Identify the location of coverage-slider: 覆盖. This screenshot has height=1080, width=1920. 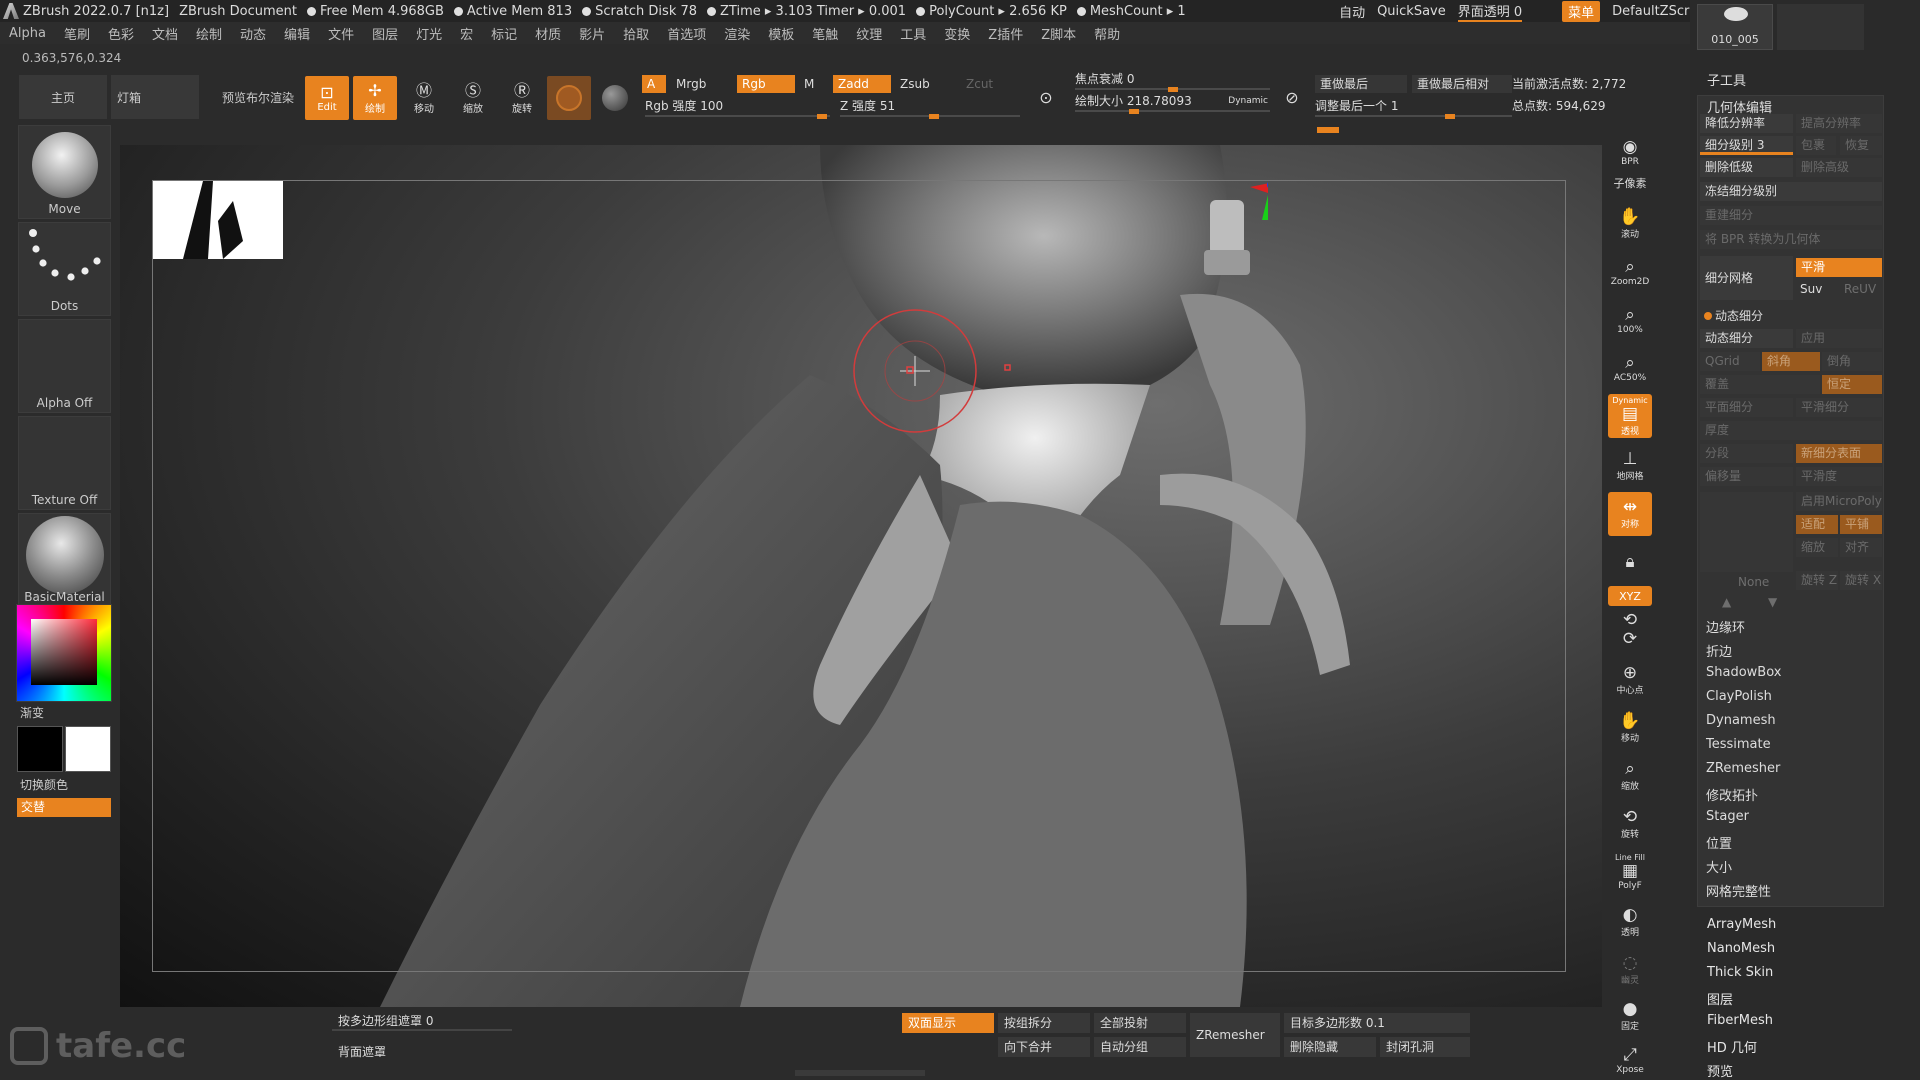
(1760, 384).